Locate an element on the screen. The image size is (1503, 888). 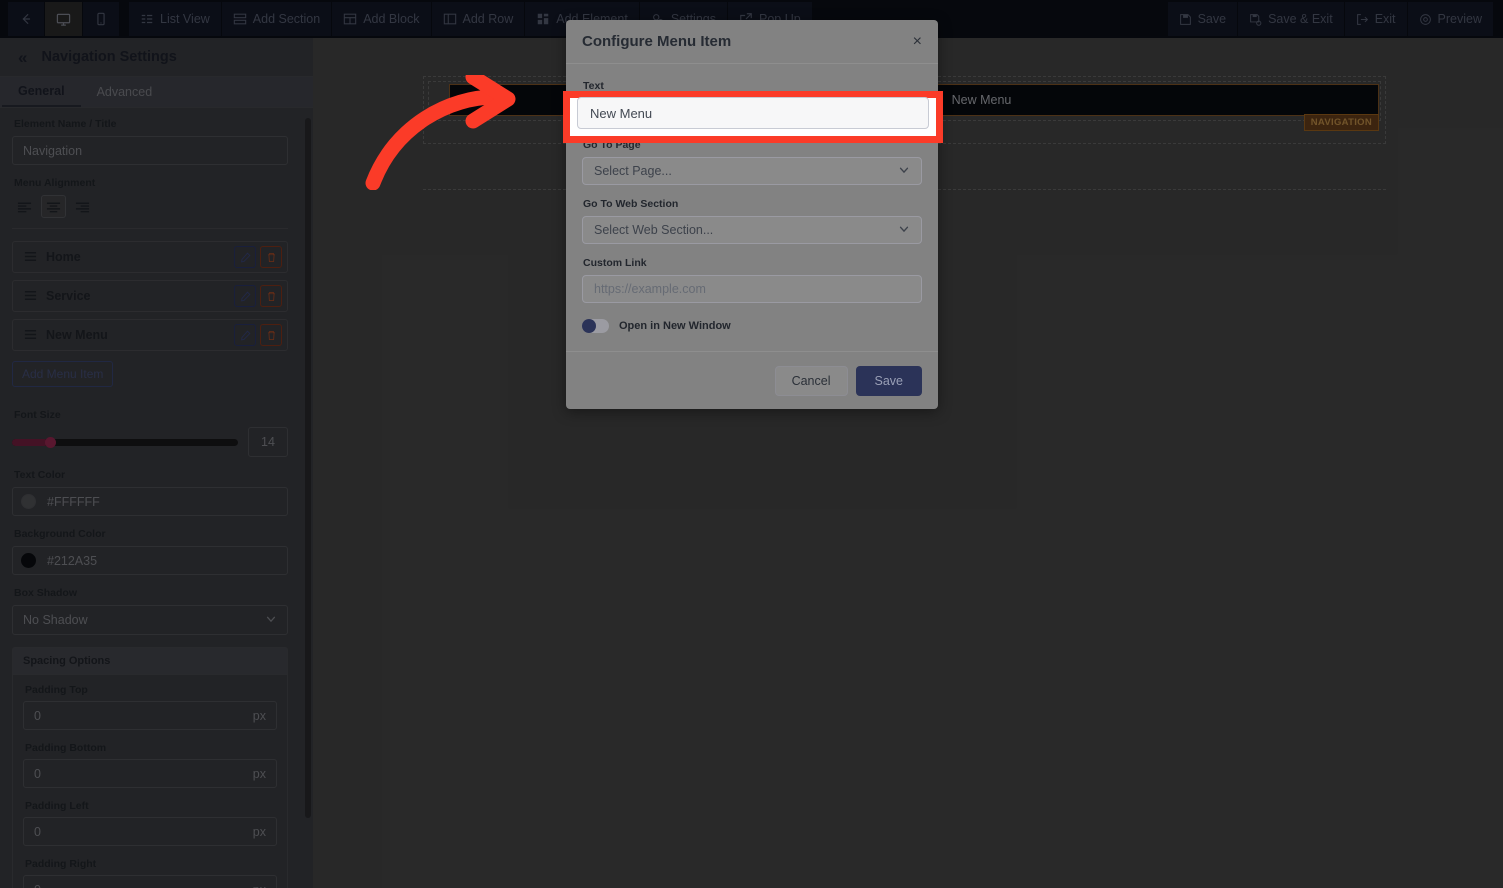
custom-link-input: https://example.com is located at coordinates (752, 289).